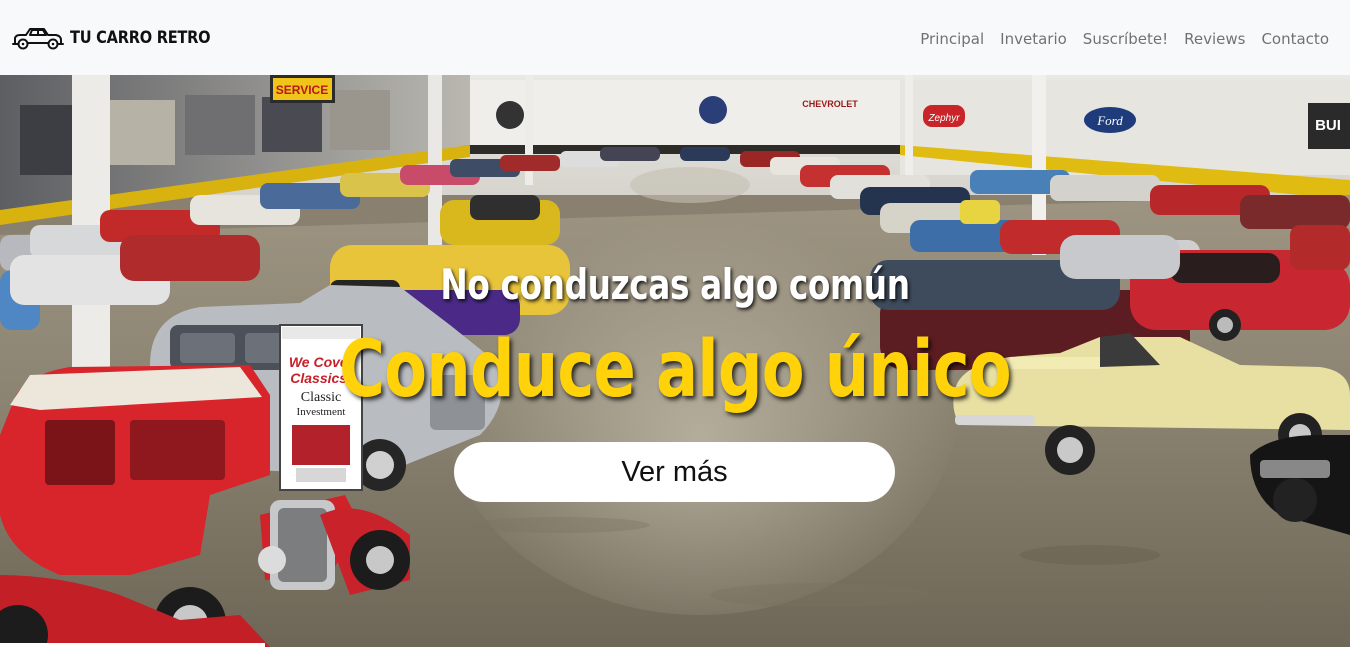 Image resolution: width=1350 pixels, height=647 pixels. Describe the element at coordinates (830, 104) in the screenshot. I see `svg-text: CHEVROLET` at that location.